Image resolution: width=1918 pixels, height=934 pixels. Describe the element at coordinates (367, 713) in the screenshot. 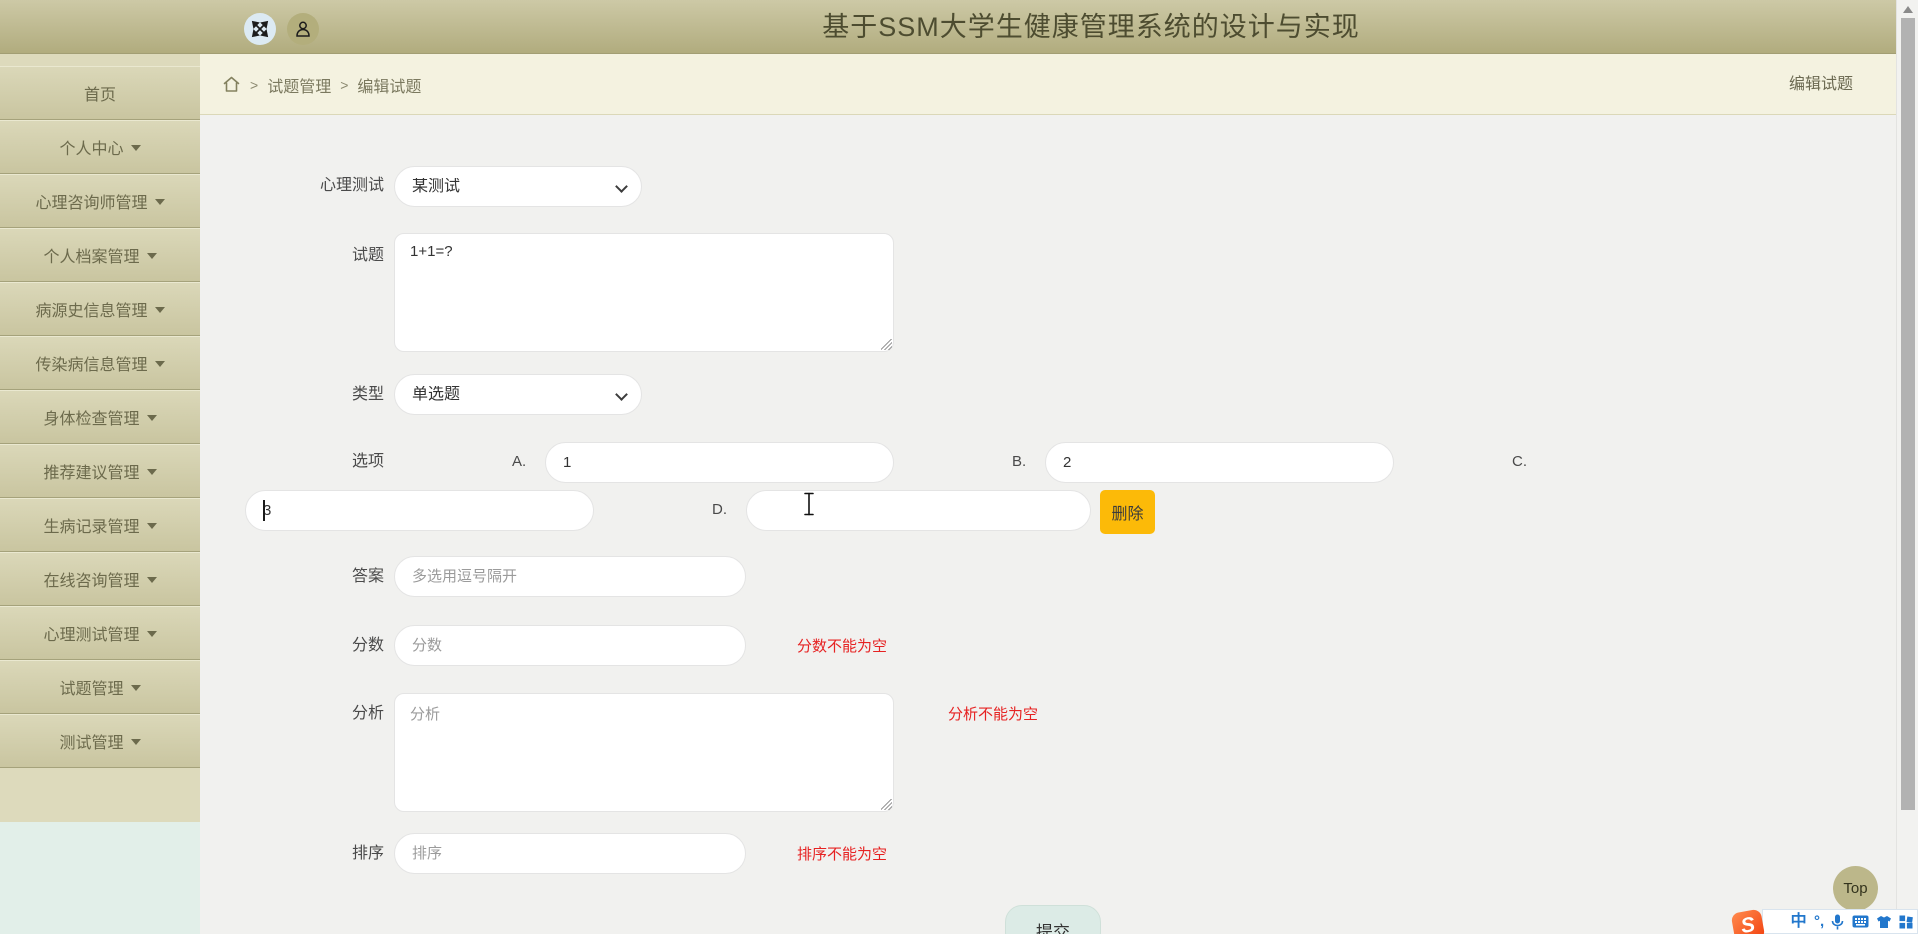

I see `field-label-analysis: 分析` at that location.